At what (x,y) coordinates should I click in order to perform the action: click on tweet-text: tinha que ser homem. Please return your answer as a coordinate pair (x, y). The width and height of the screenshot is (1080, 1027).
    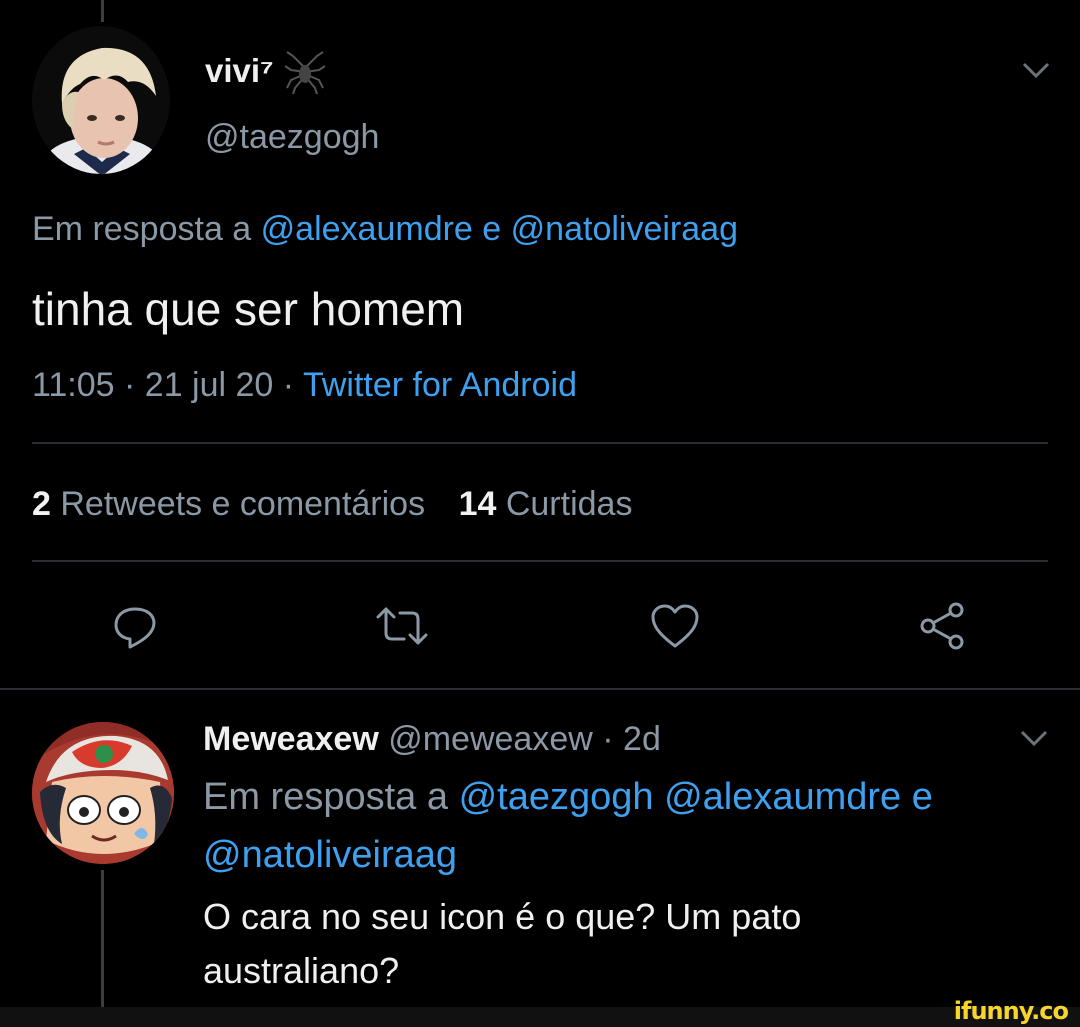
    Looking at the image, I should click on (248, 309).